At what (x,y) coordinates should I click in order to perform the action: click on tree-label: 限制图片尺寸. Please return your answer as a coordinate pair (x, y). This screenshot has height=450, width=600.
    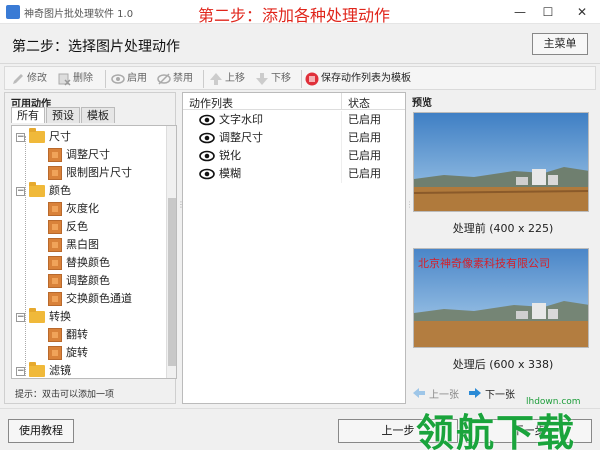
    Looking at the image, I should click on (99, 172).